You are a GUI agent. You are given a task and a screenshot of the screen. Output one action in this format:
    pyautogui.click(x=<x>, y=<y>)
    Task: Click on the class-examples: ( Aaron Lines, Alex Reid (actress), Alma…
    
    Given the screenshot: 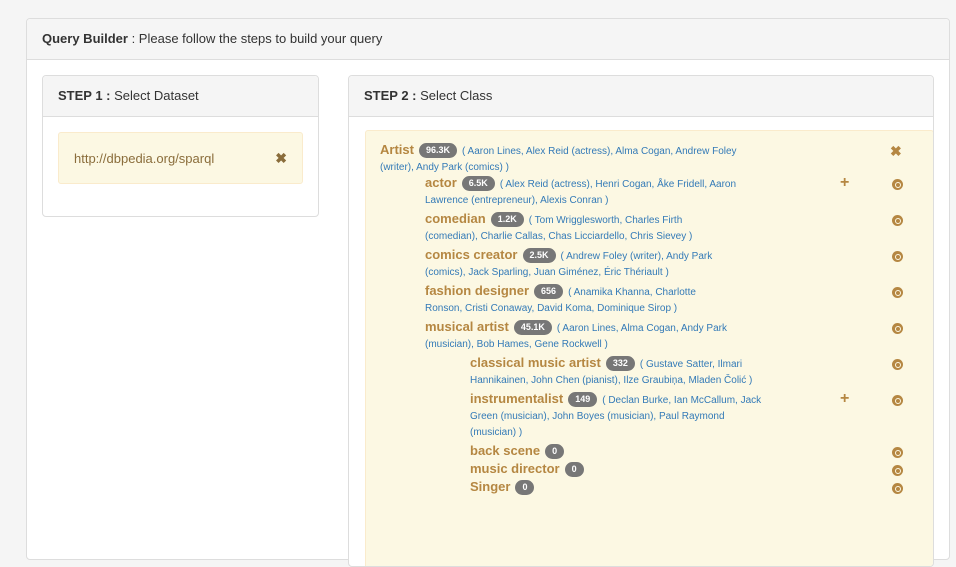 What is the action you would take?
    pyautogui.click(x=599, y=151)
    